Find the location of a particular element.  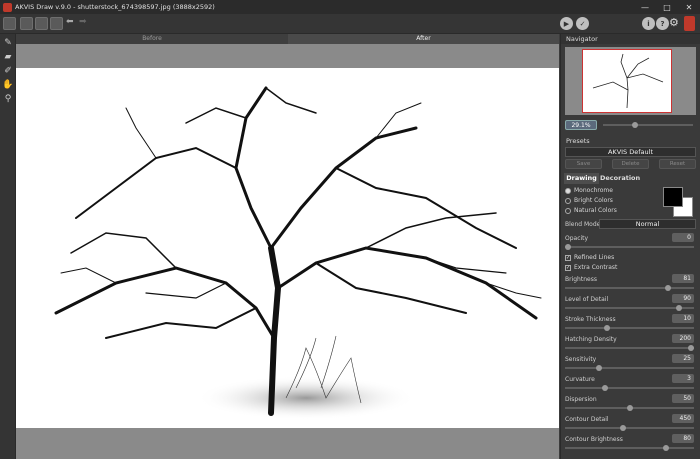

mode-monochrome: Monochrome is located at coordinates (589, 190).